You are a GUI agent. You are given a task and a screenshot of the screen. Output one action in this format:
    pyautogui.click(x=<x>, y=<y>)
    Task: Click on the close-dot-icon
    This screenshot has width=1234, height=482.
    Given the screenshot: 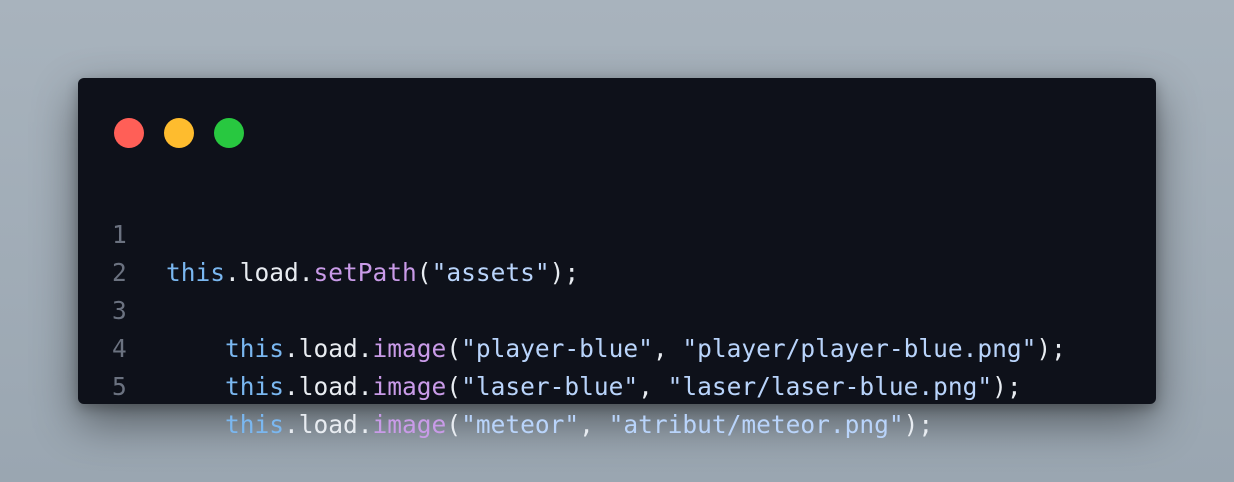 What is the action you would take?
    pyautogui.click(x=129, y=133)
    